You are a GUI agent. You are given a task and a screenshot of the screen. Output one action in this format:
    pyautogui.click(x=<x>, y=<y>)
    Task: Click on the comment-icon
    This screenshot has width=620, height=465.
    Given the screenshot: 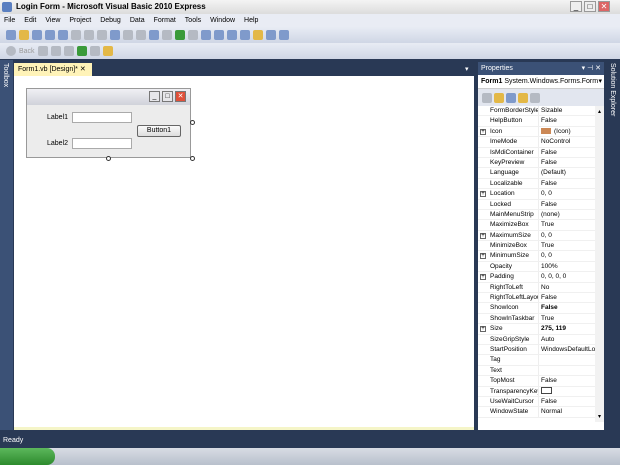 What is the action you would take?
    pyautogui.click(x=128, y=35)
    